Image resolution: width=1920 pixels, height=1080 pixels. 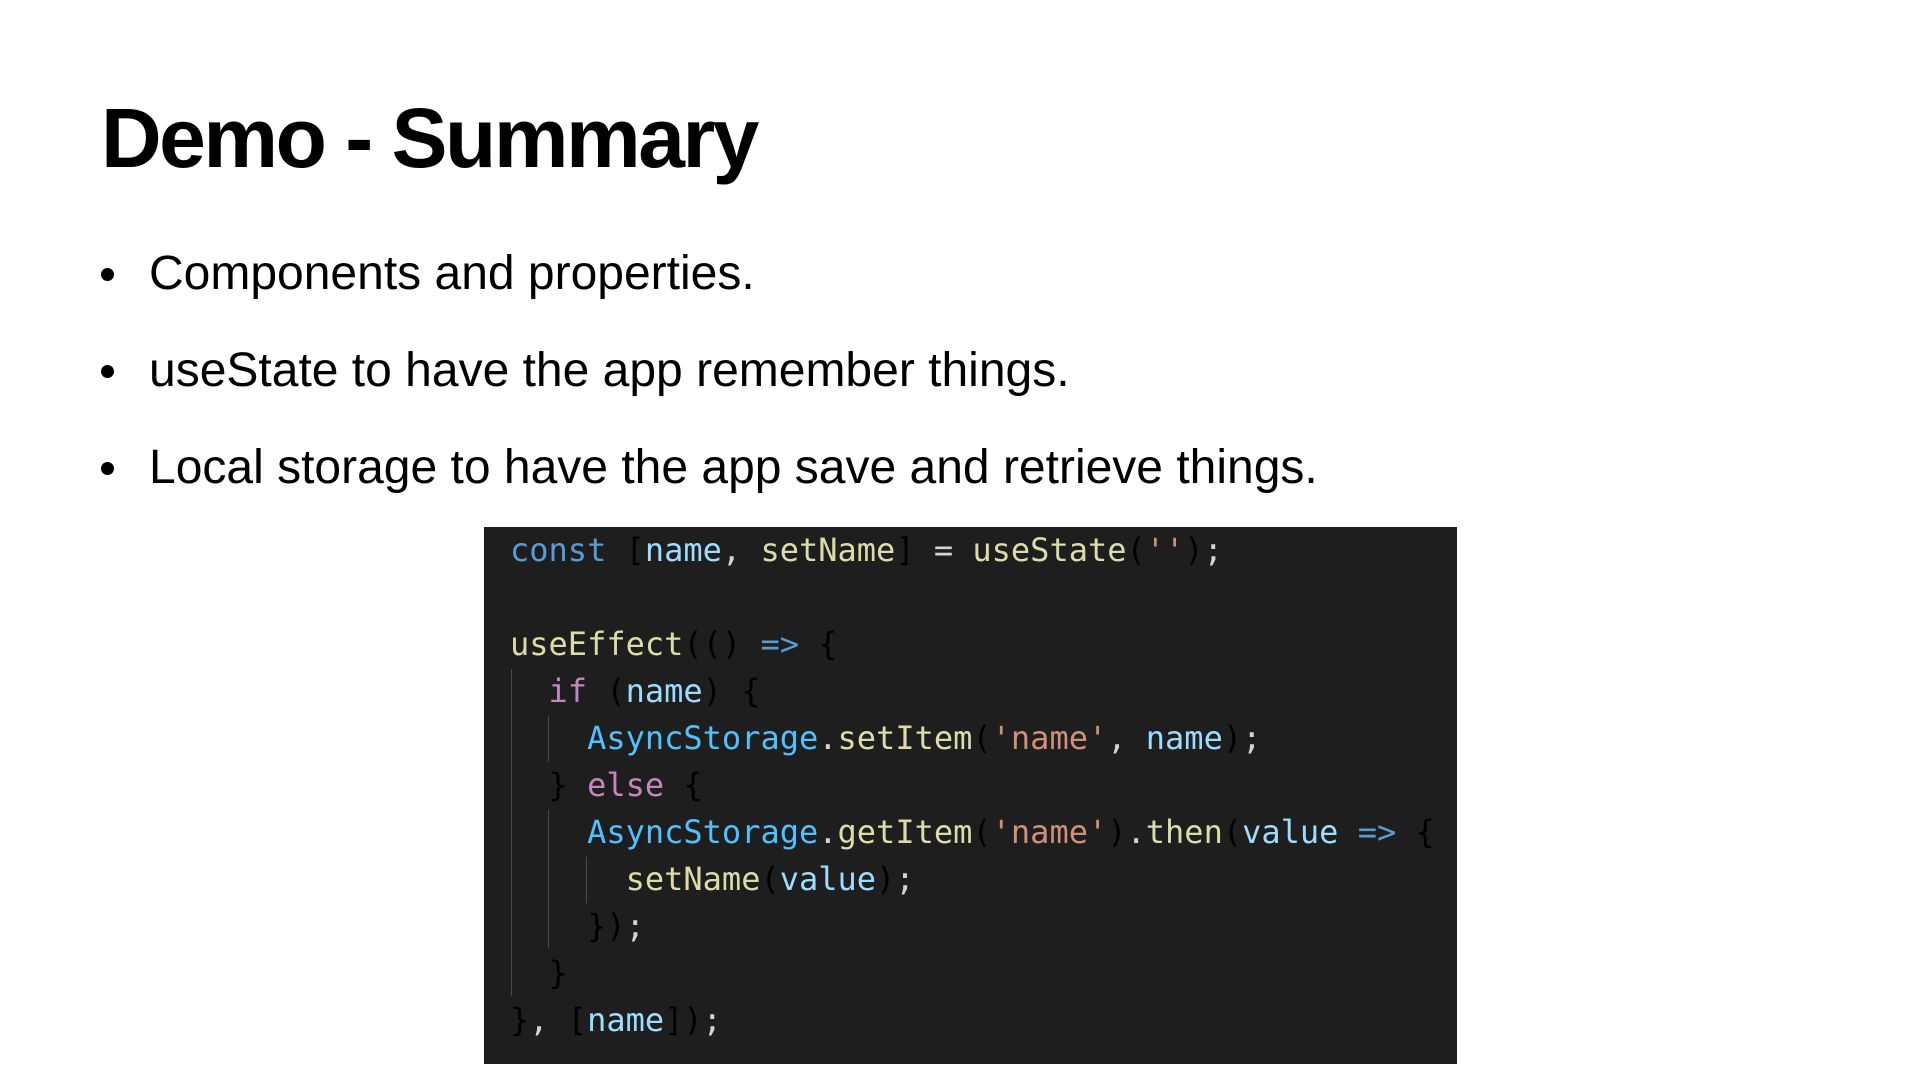 I want to click on code-line: useEffect(() => {, so click(x=674, y=644).